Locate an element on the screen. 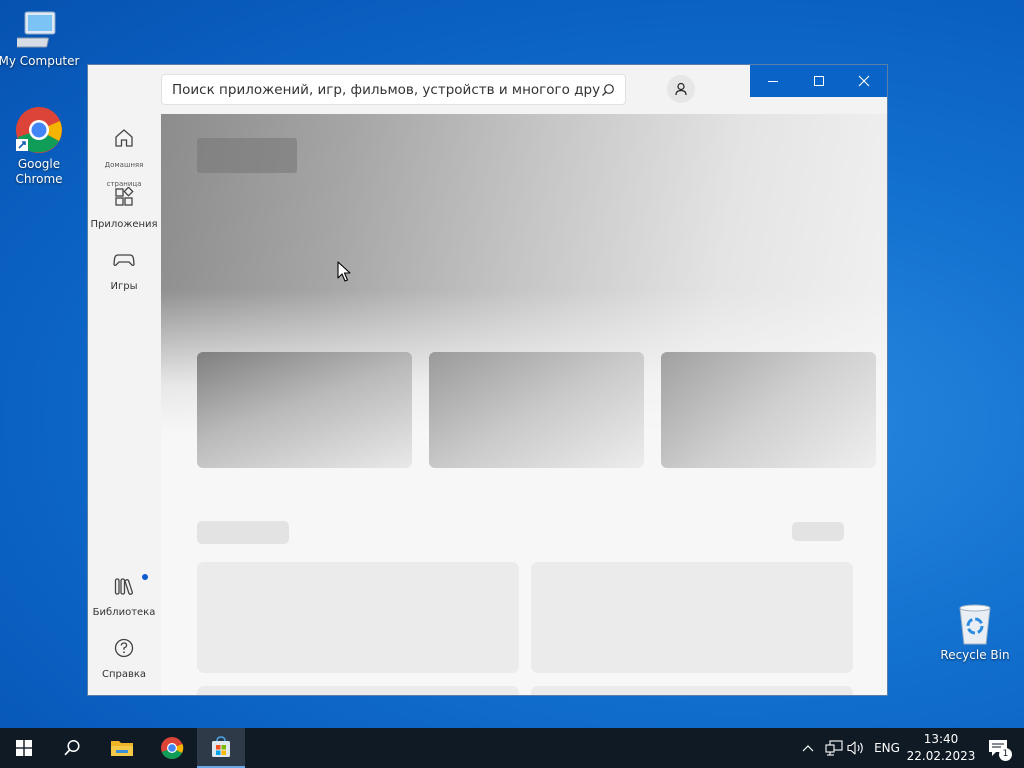  windows-logo-icon is located at coordinates (24, 748).